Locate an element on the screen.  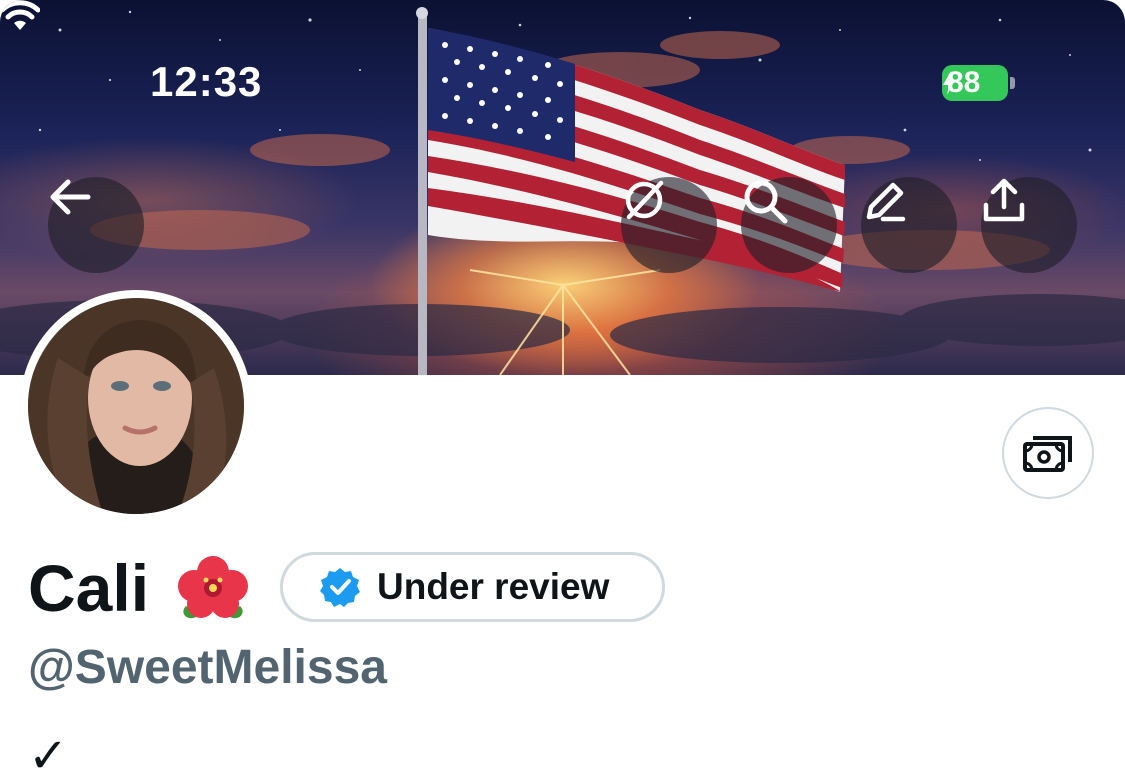
search-button is located at coordinates (789, 225).